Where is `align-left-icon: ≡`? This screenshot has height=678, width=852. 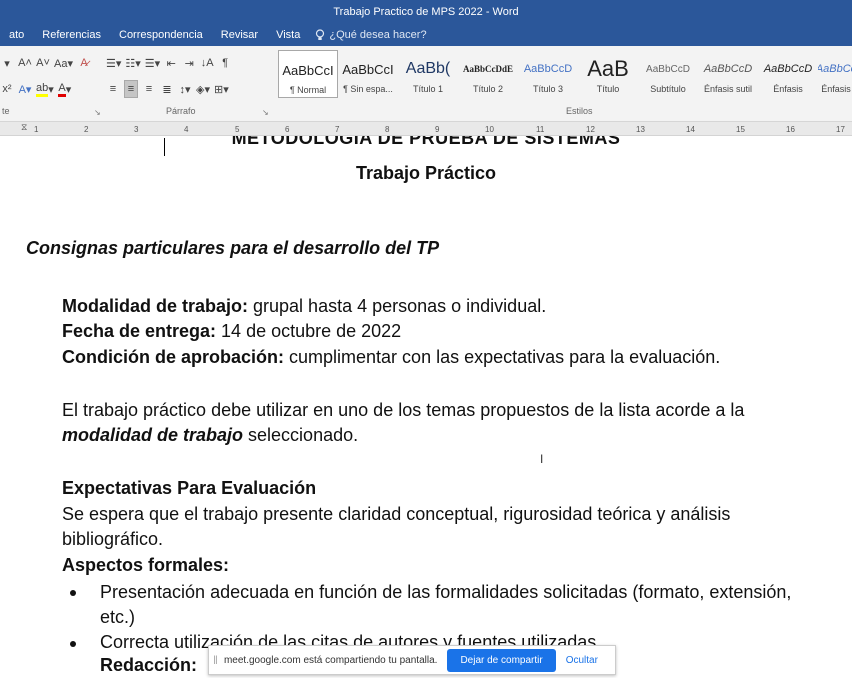
align-left-icon: ≡ is located at coordinates (113, 89).